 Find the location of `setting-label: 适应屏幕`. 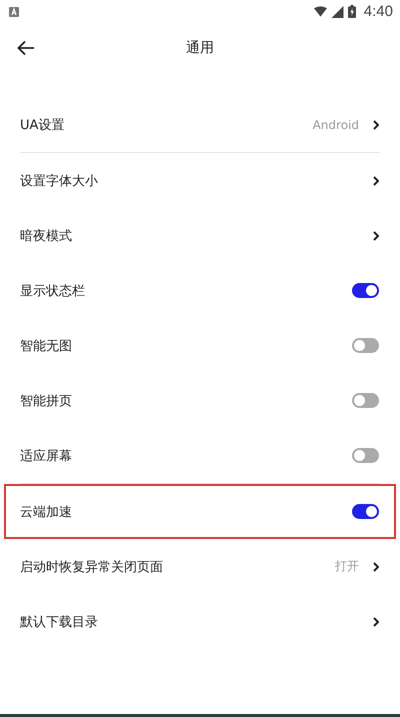

setting-label: 适应屏幕 is located at coordinates (46, 456).